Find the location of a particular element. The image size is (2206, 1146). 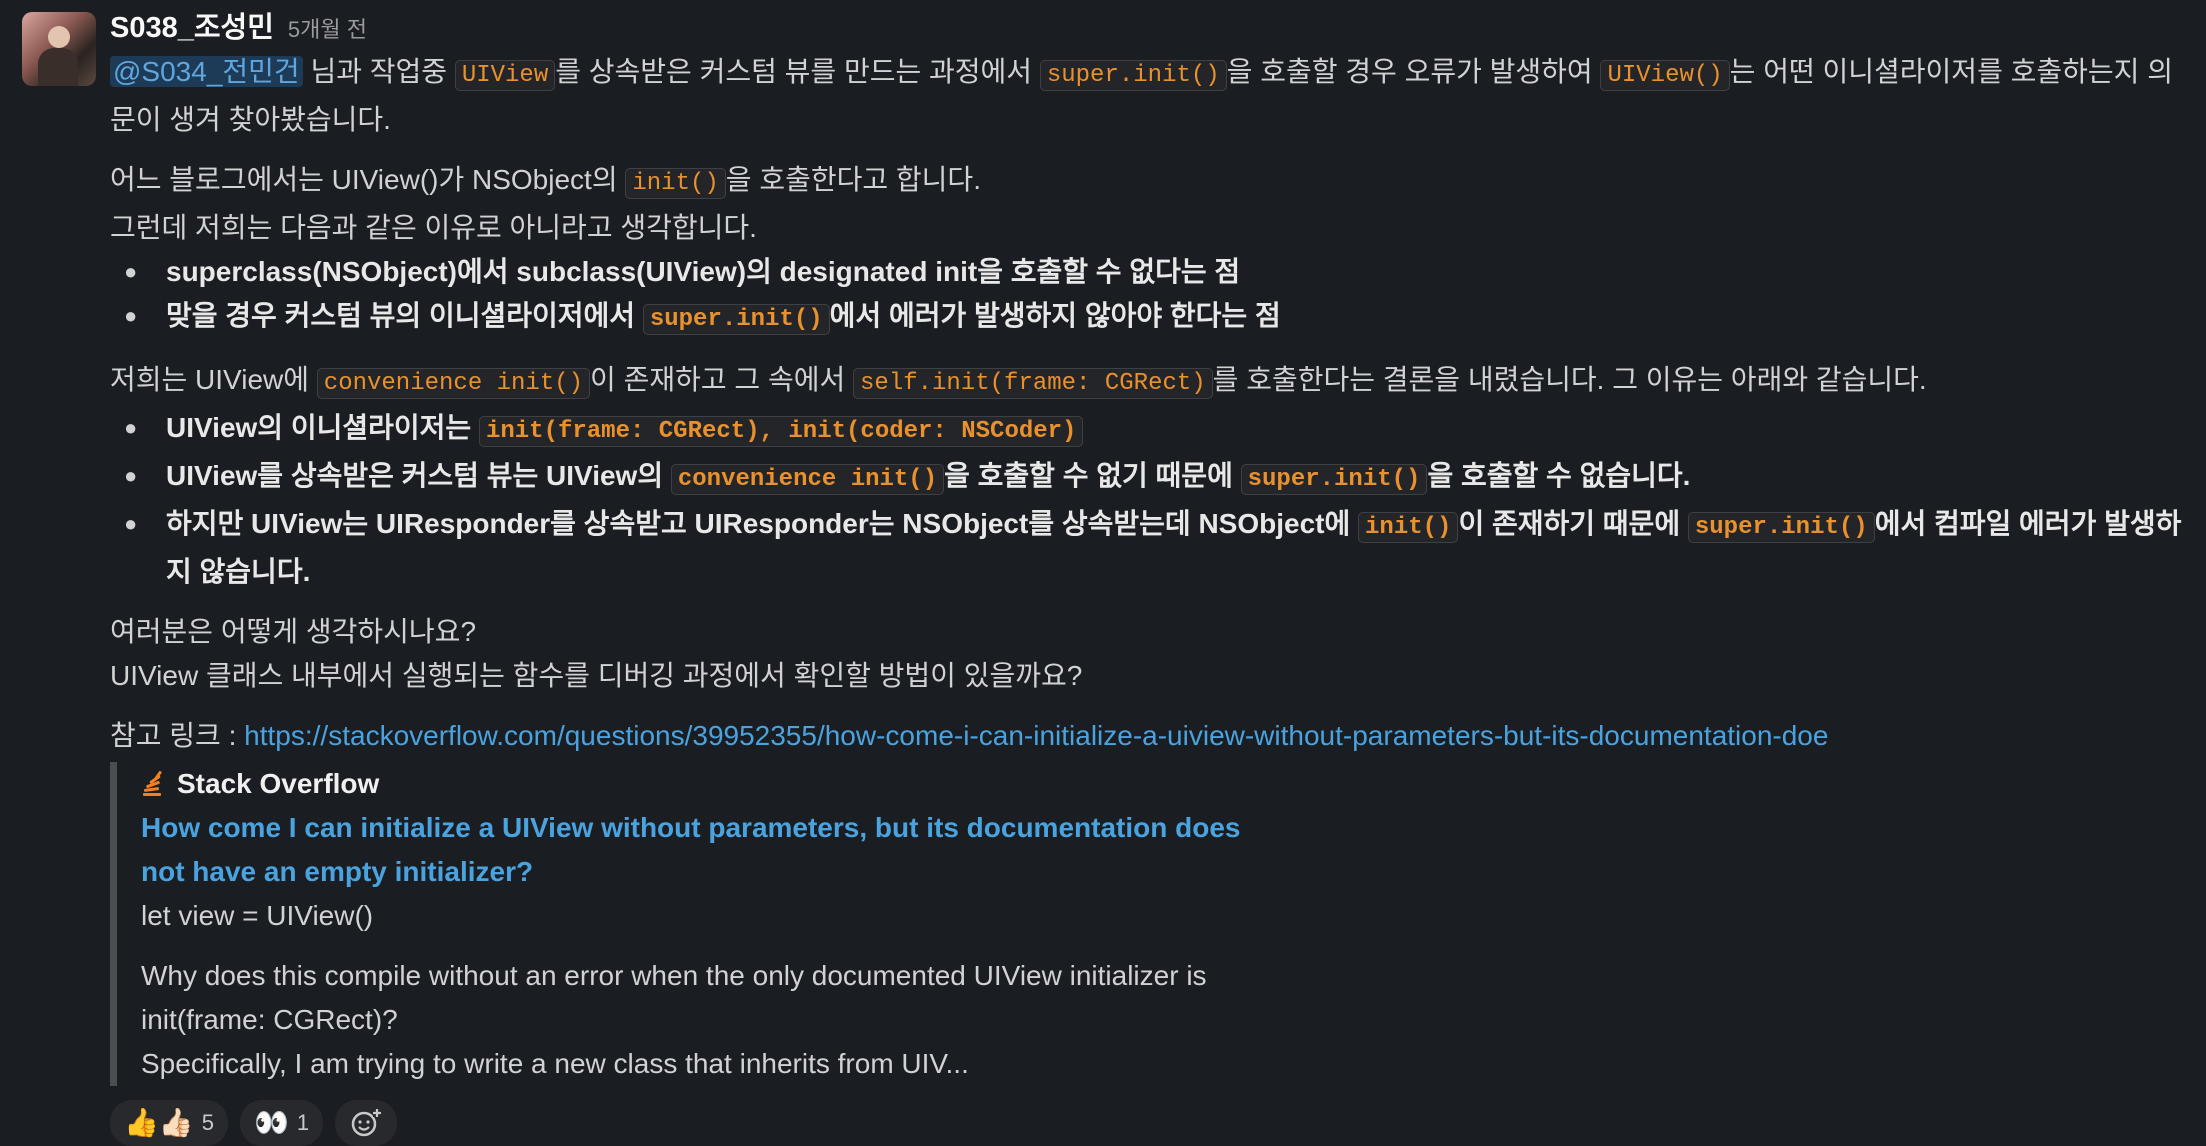

reaction-count: 1 is located at coordinates (303, 1122).